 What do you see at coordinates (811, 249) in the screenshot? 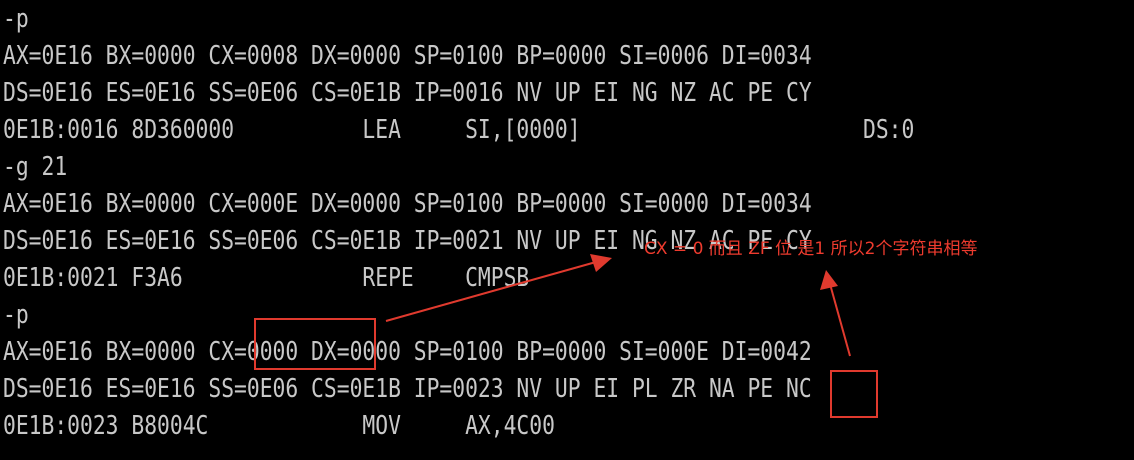
I see `annotation-label: CX = 0 而且 ZF 位 是1 所以2个字符串相等` at bounding box center [811, 249].